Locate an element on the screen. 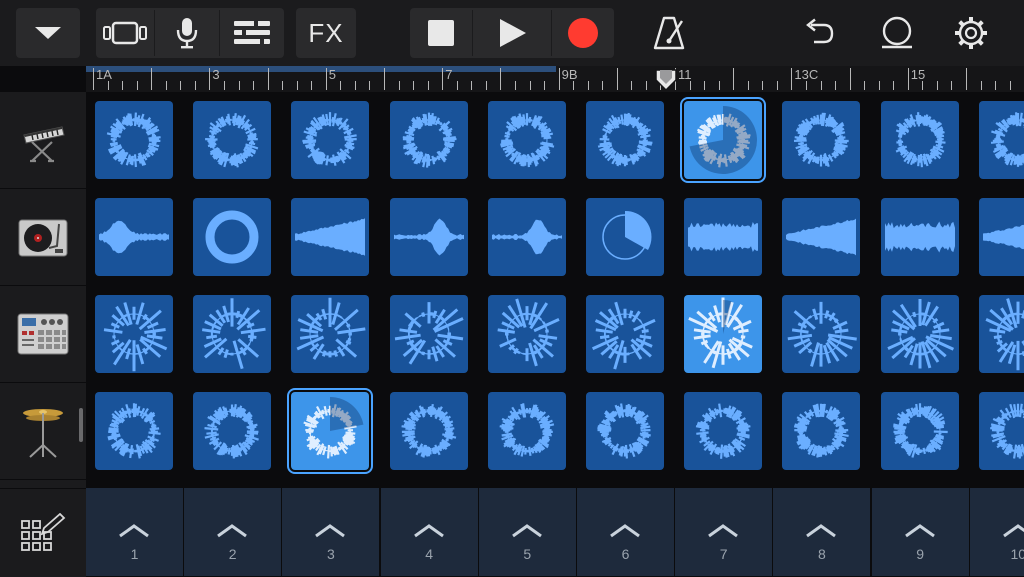 This screenshot has width=1024, height=577. settings-button is located at coordinates (971, 33).